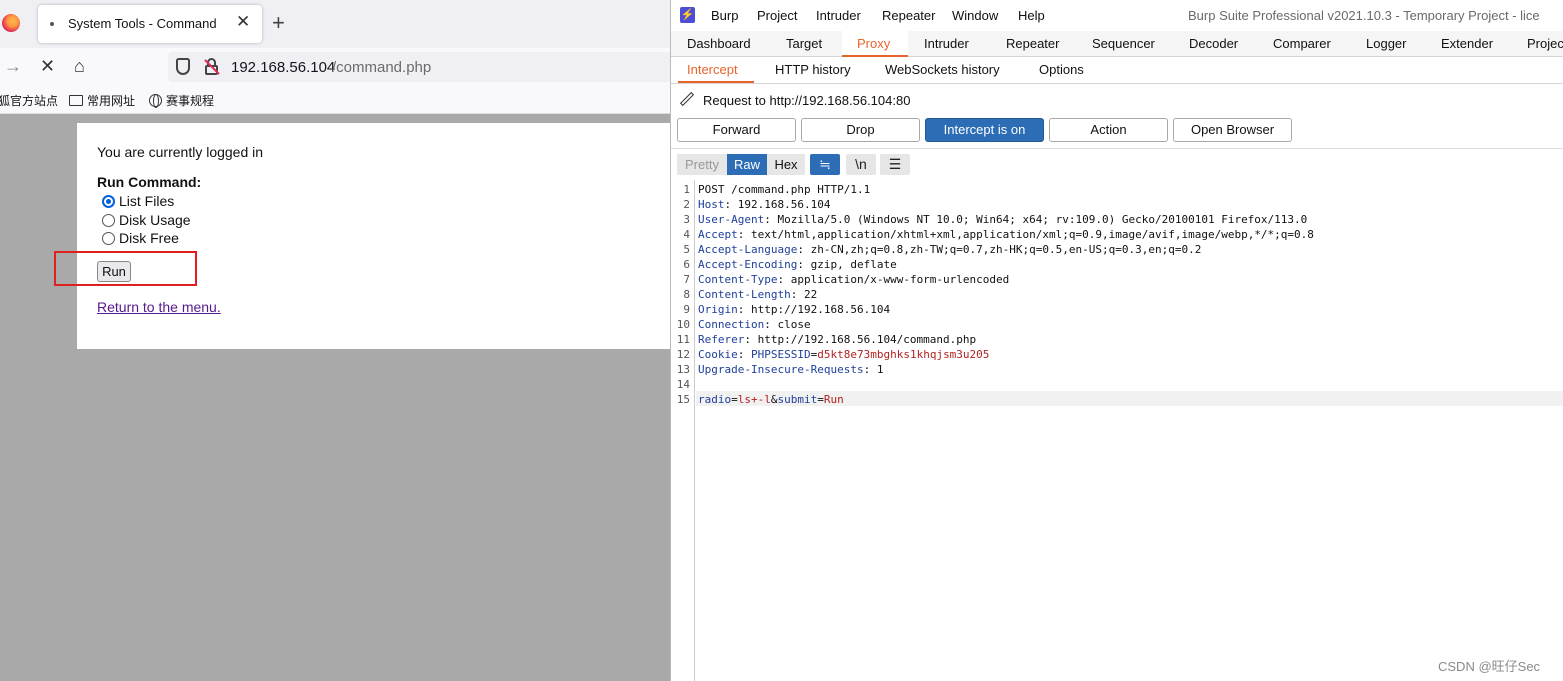 The width and height of the screenshot is (1563, 681). Describe the element at coordinates (1032, 43) in the screenshot. I see `tab-repeater: Repeater` at that location.